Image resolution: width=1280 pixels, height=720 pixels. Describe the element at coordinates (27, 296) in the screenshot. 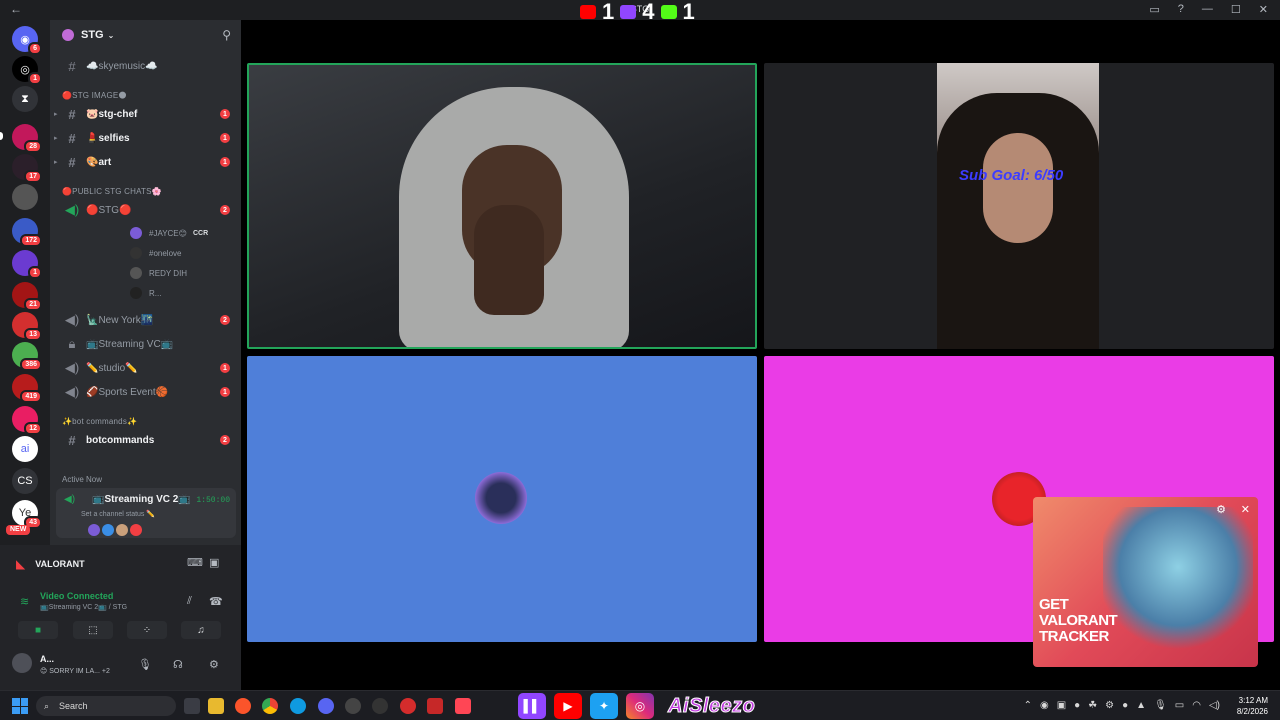

I see `server-icon: 21` at that location.